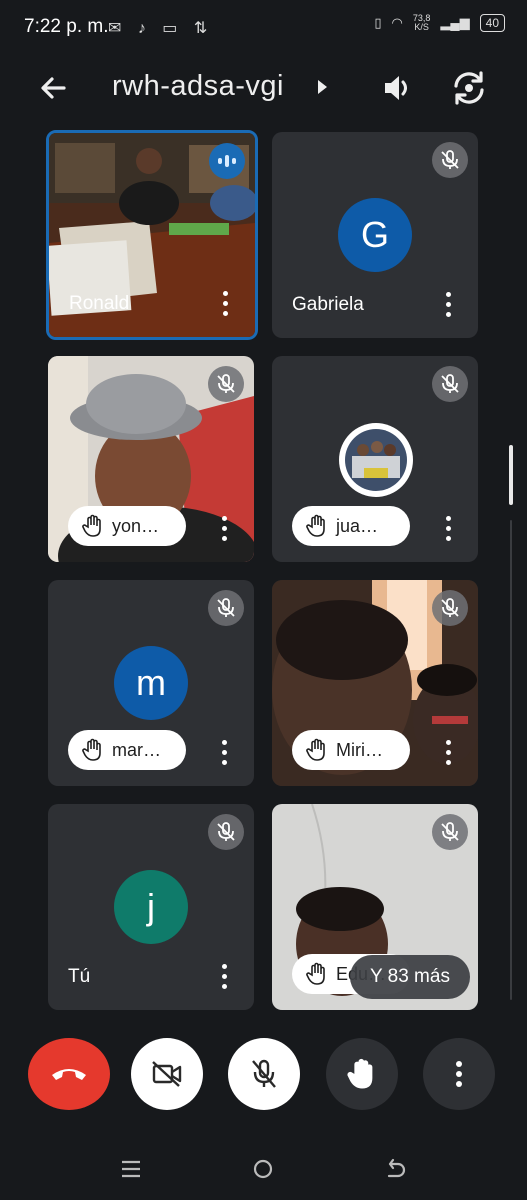 The image size is (527, 1200). I want to click on camera-toggle-button, so click(167, 1074).